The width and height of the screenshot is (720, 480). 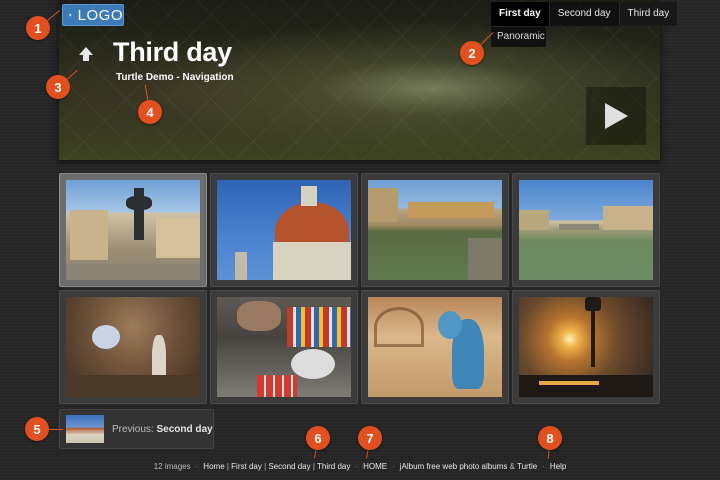 What do you see at coordinates (472, 53) in the screenshot?
I see `callout-2: 2` at bounding box center [472, 53].